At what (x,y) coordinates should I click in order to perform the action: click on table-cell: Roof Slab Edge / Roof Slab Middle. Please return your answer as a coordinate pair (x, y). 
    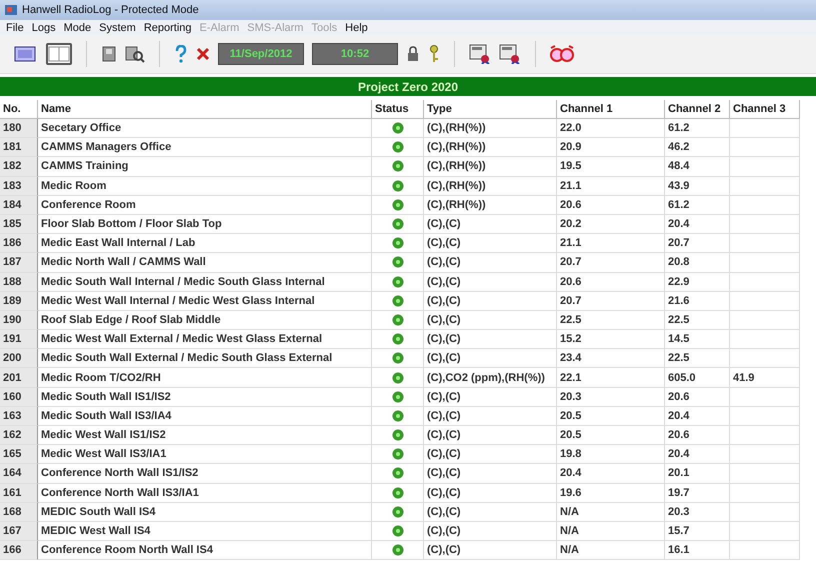
    Looking at the image, I should click on (205, 320).